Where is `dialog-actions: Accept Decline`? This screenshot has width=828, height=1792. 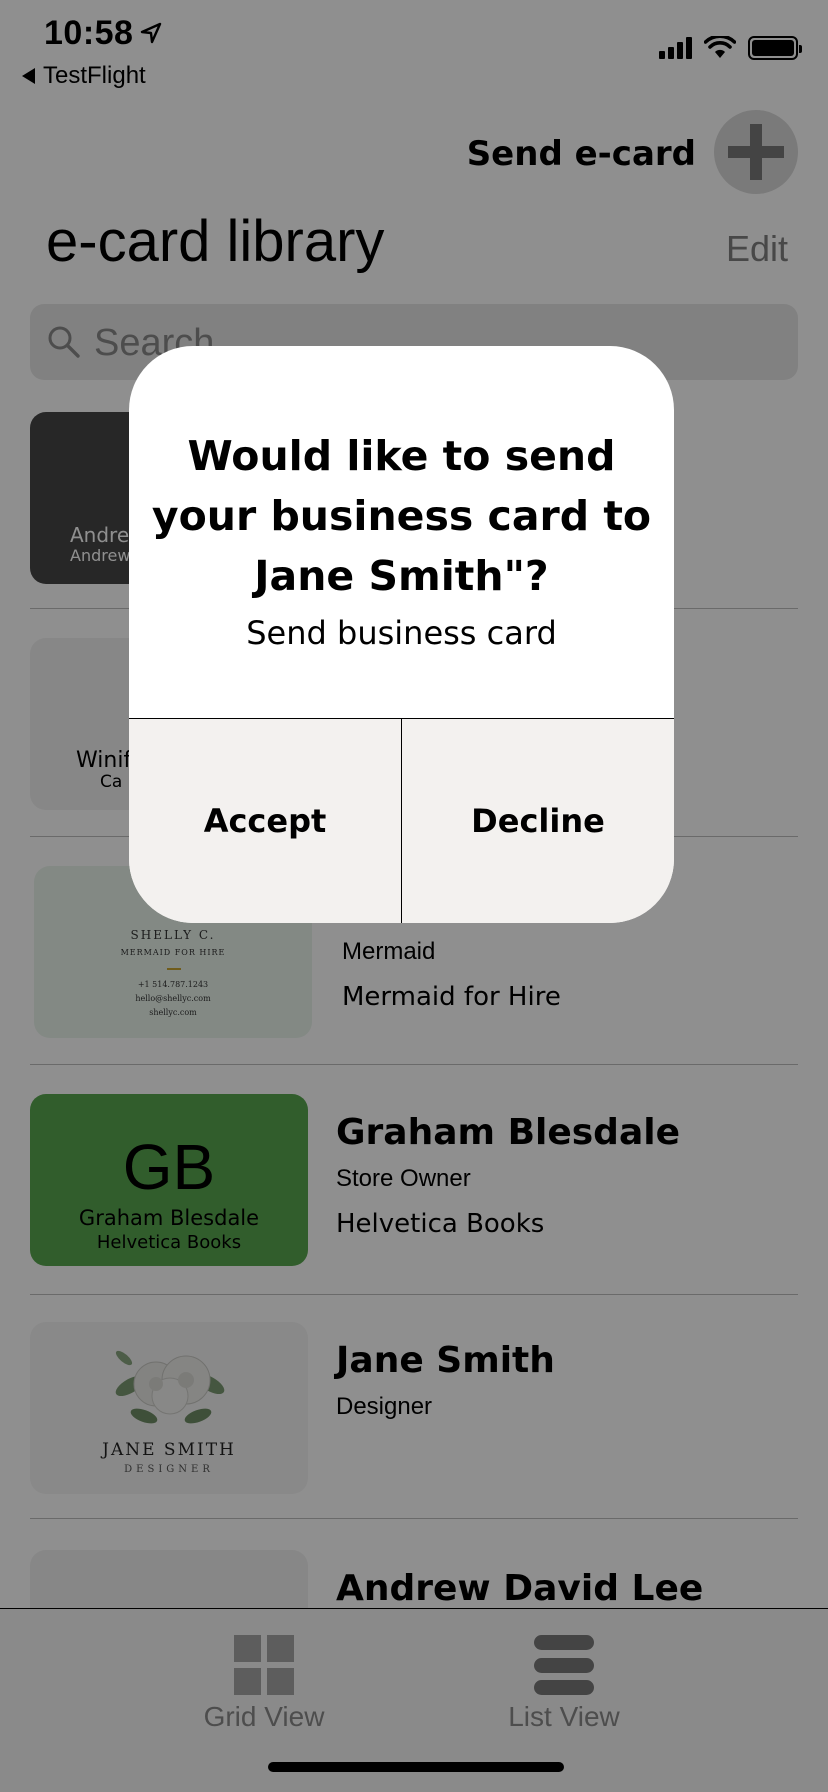
dialog-actions: Accept Decline is located at coordinates (401, 820).